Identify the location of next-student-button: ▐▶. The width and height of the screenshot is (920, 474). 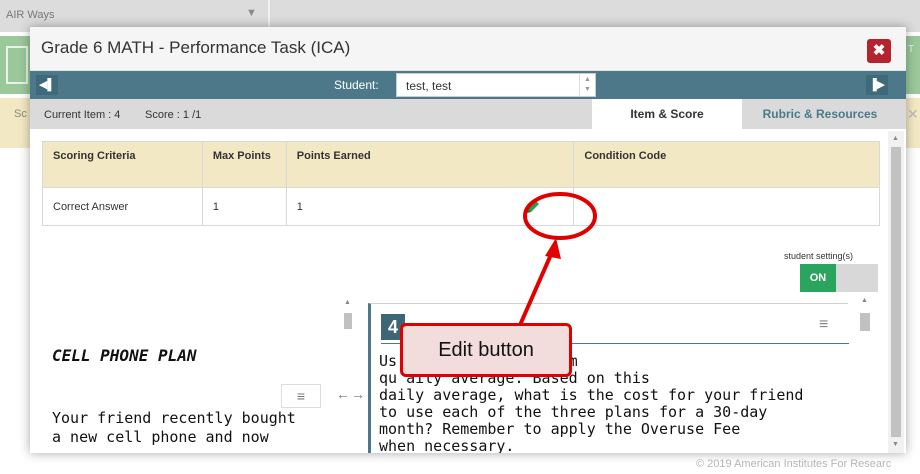
(877, 85).